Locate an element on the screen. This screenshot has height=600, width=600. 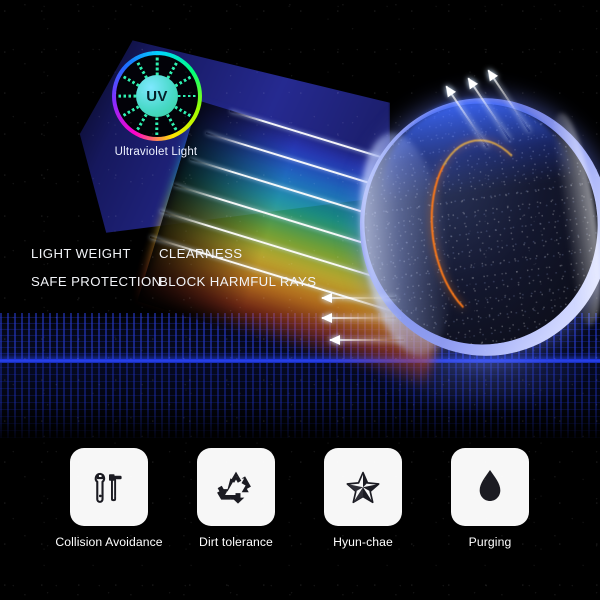
uv-badge-inner: UV is located at coordinates (157, 96).